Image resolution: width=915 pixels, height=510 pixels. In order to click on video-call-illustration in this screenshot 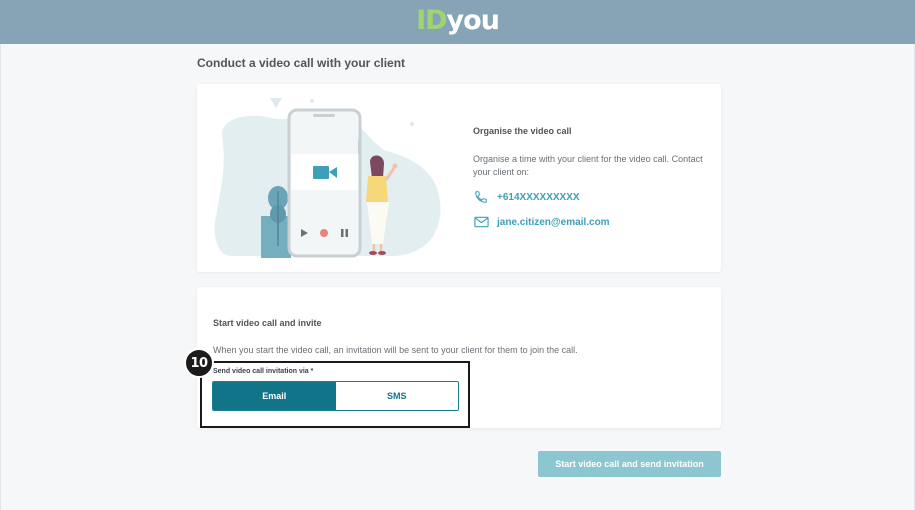, I will do `click(327, 178)`.